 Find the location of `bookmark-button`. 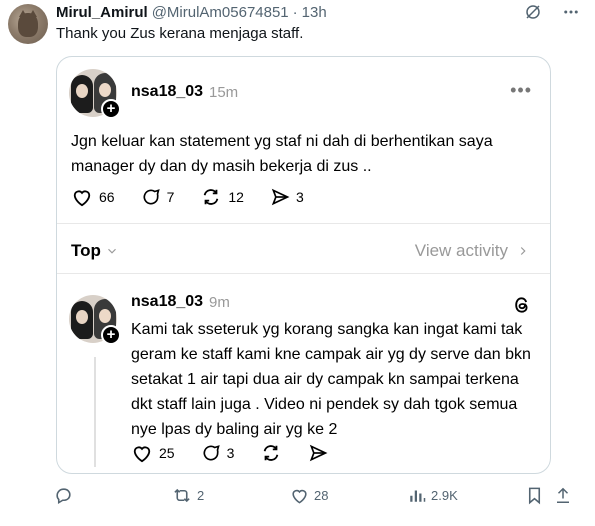

bookmark-button is located at coordinates (534, 495).